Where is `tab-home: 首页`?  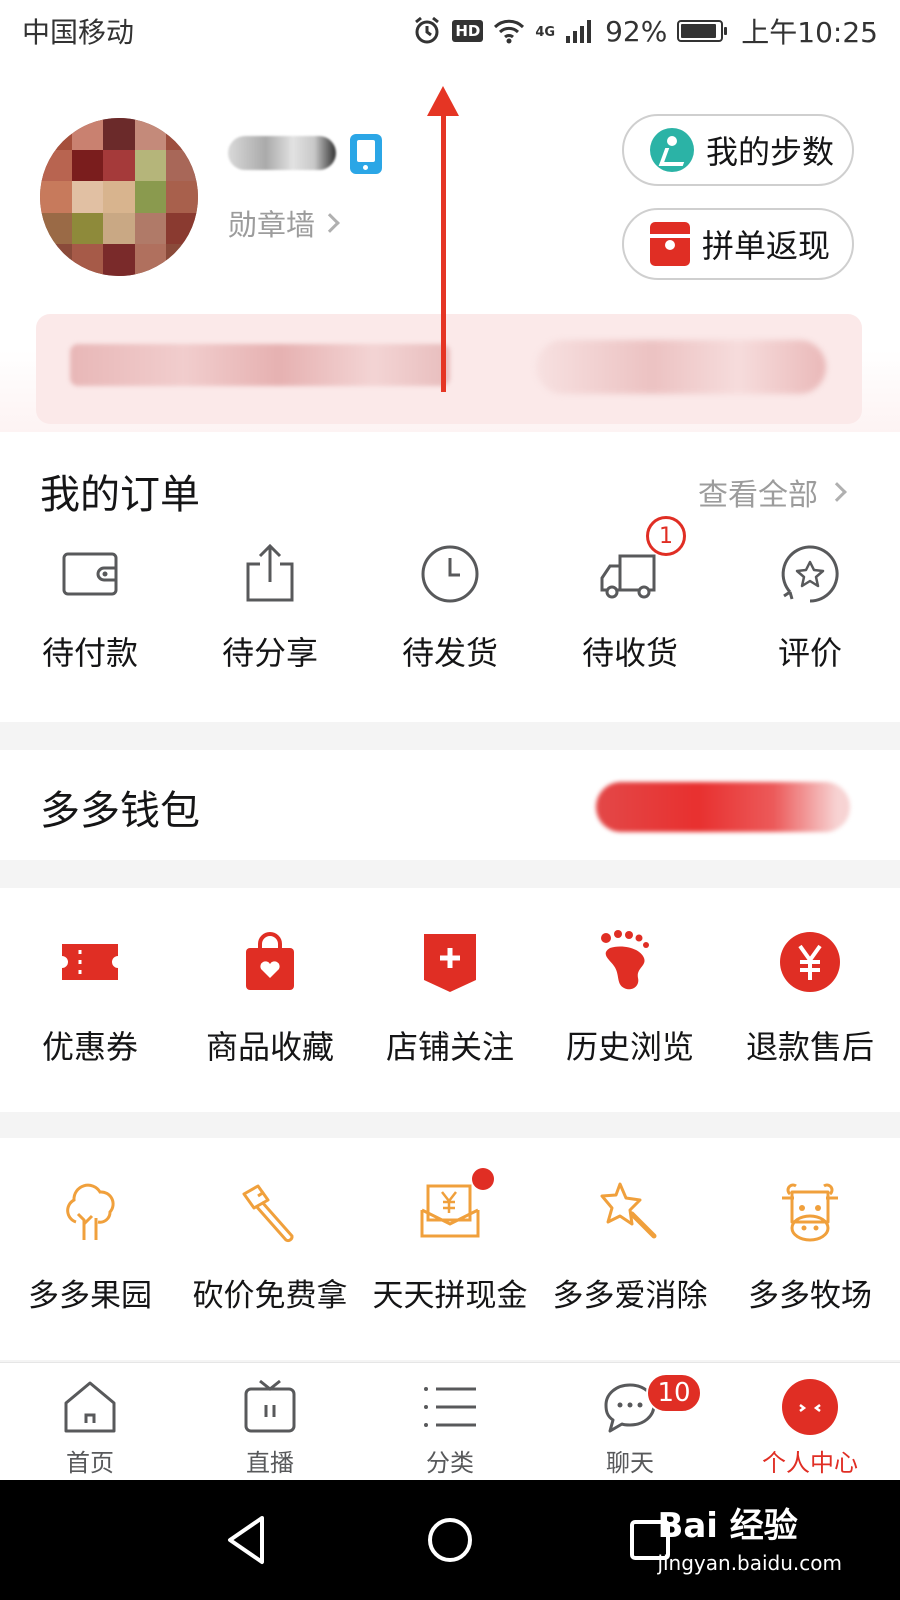 tab-home: 首页 is located at coordinates (90, 1421).